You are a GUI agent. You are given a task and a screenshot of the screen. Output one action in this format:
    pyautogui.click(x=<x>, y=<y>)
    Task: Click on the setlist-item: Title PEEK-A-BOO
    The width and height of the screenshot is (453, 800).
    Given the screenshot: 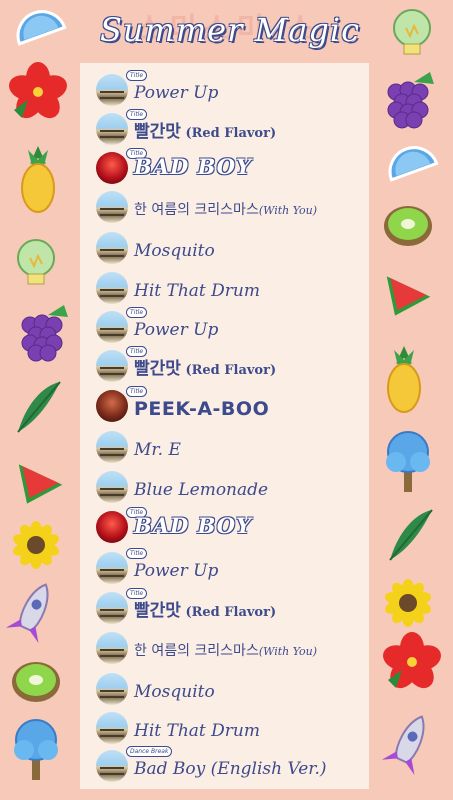 What is the action you would take?
    pyautogui.click(x=228, y=404)
    